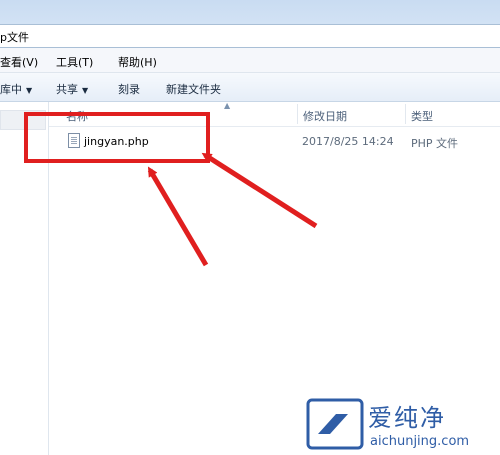 This screenshot has height=455, width=500. Describe the element at coordinates (325, 116) in the screenshot. I see `column-header-date: 修改日期` at that location.